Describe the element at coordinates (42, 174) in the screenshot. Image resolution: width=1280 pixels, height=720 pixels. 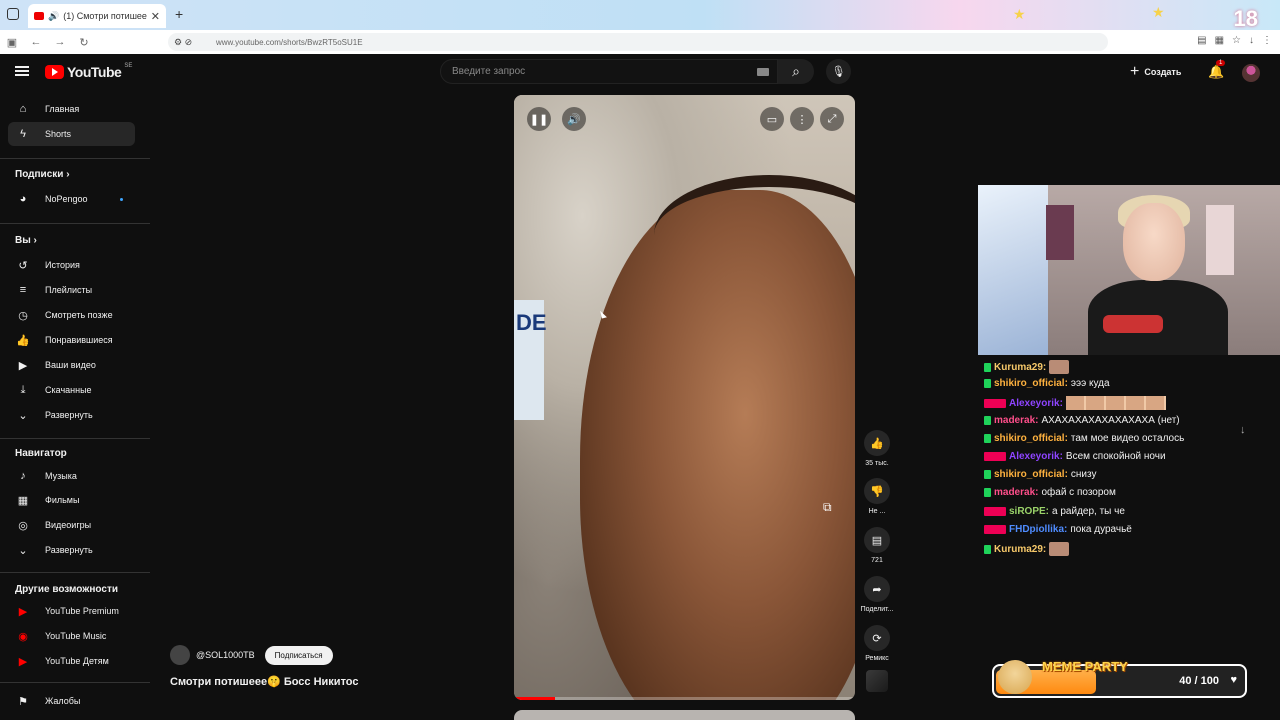
I see `subscriptions-heading: Подписки ›` at that location.